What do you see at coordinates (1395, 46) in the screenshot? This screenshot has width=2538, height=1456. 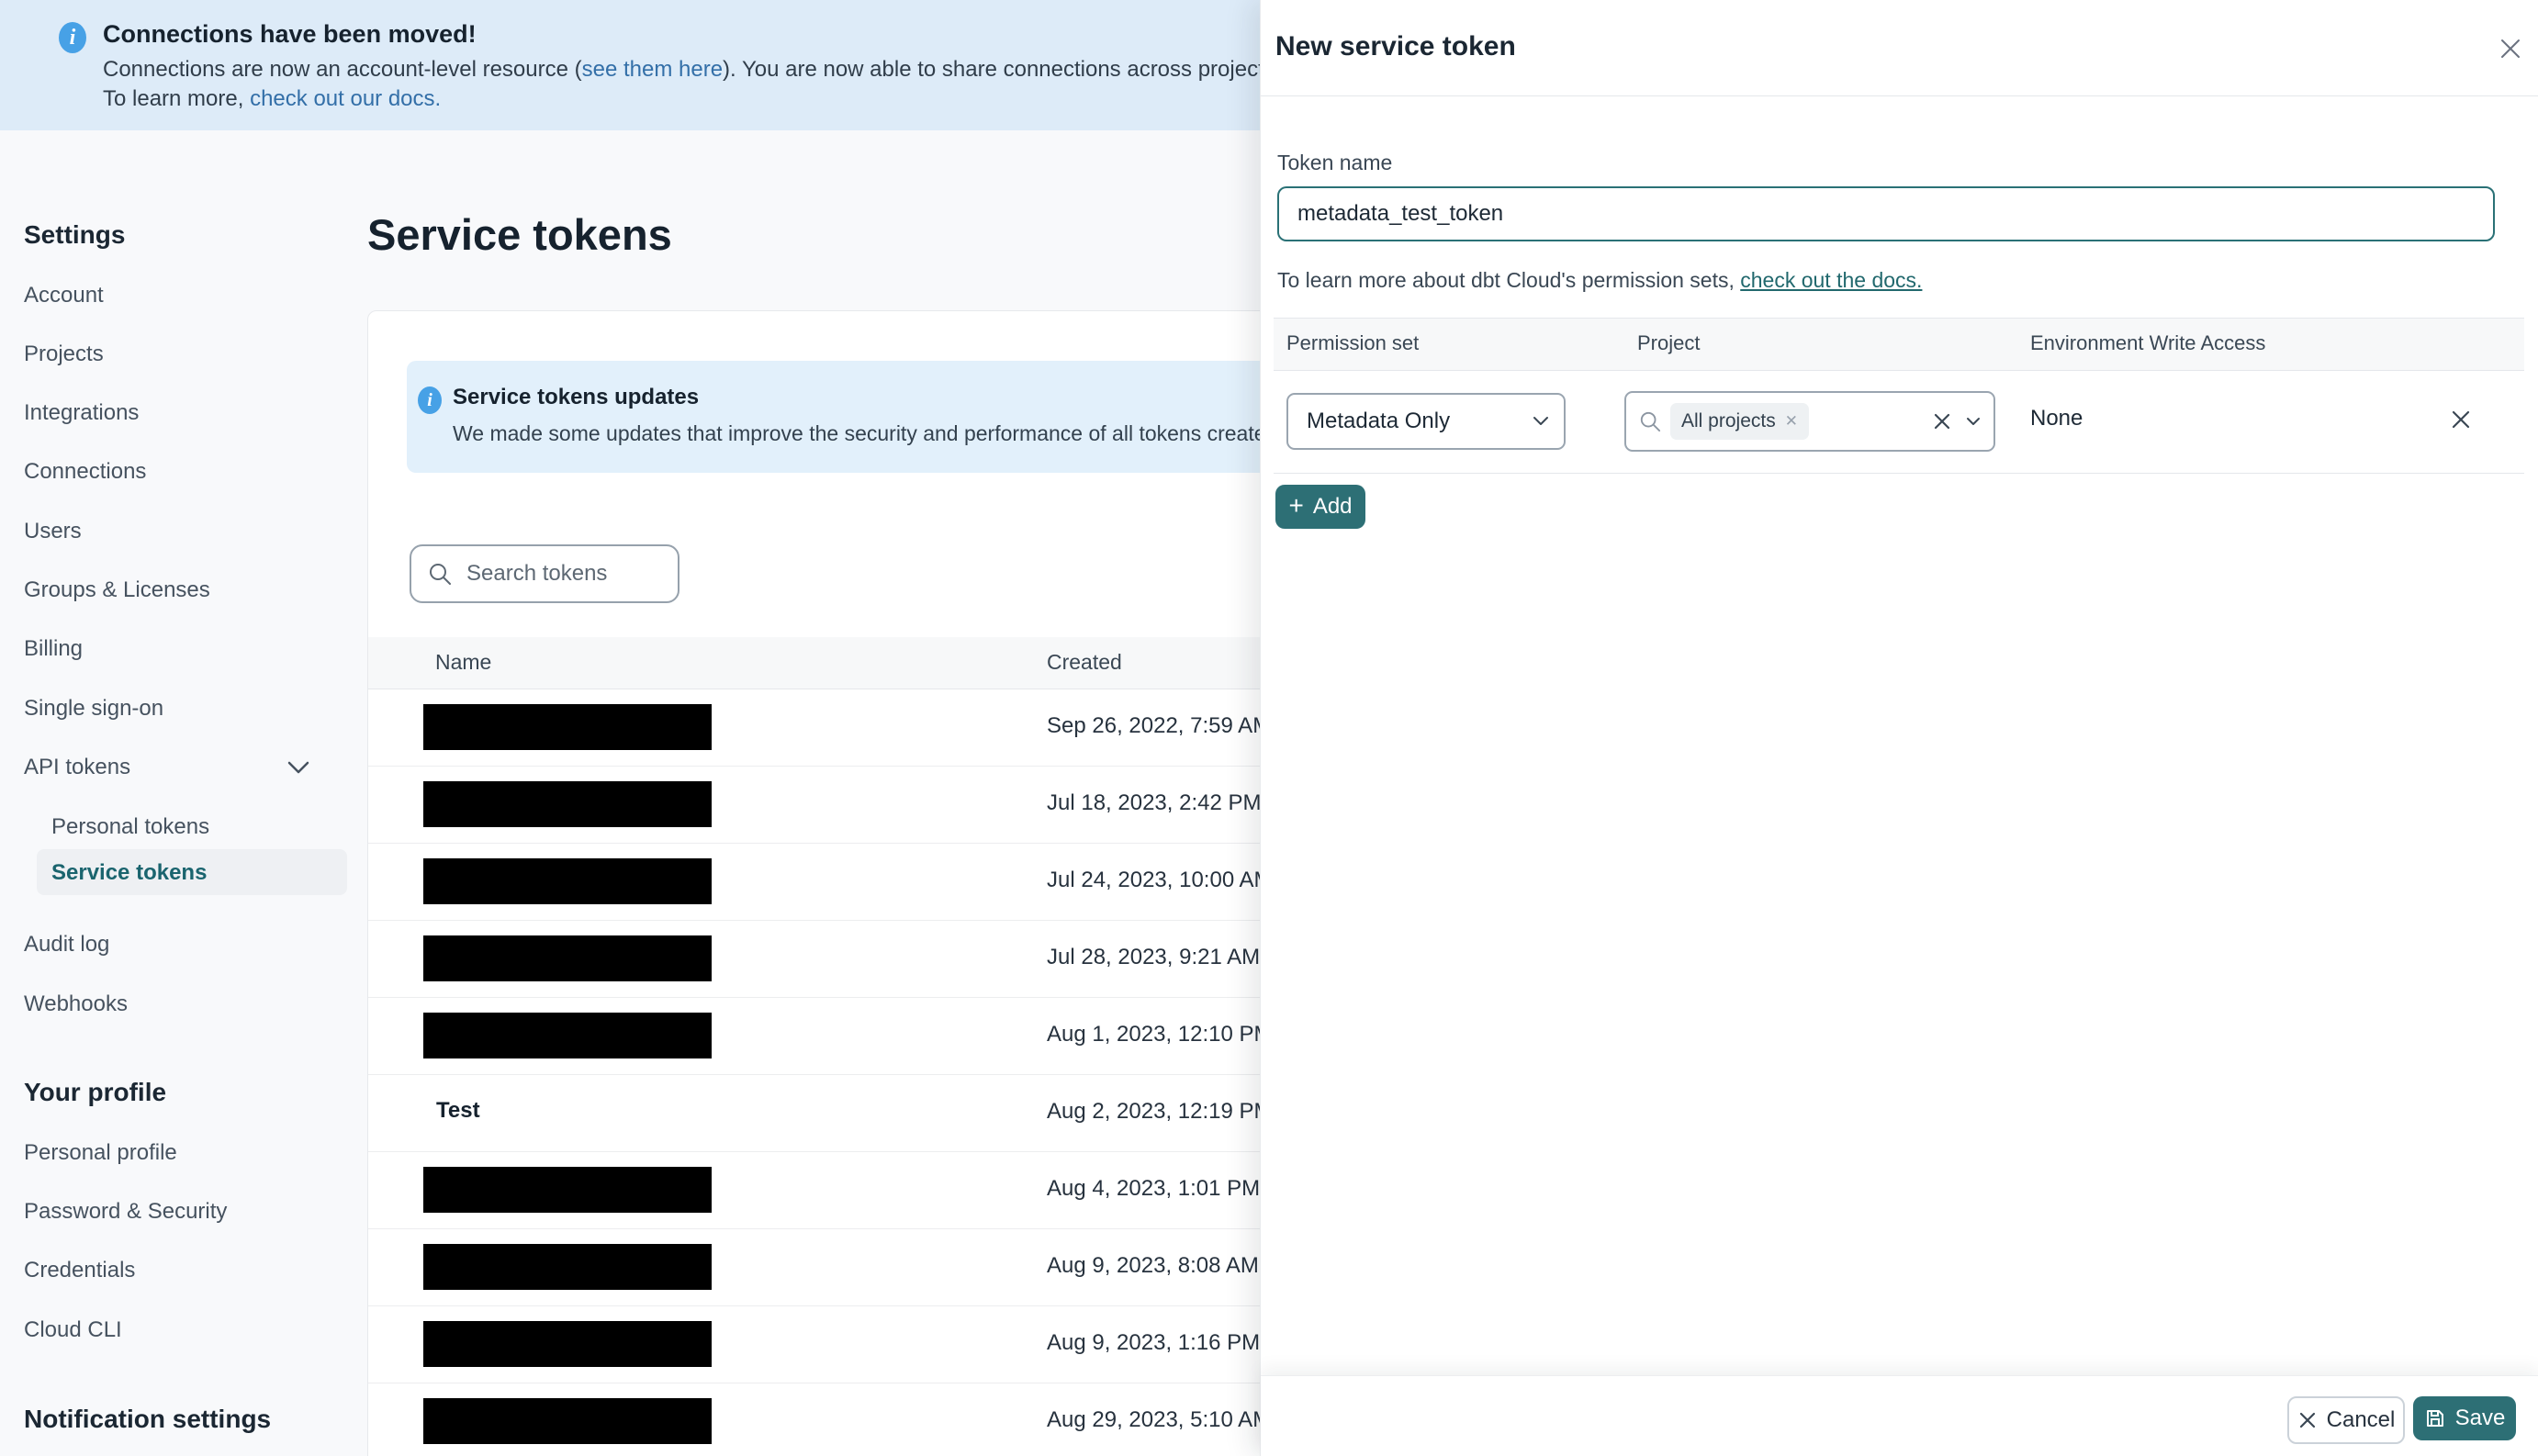 I see `panel-title: New service token` at bounding box center [1395, 46].